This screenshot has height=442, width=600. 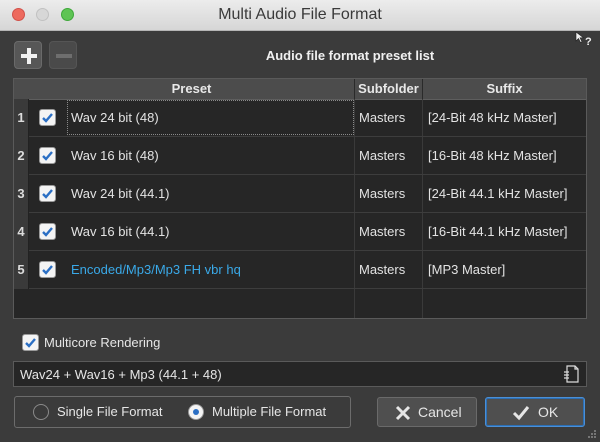 What do you see at coordinates (403, 413) in the screenshot?
I see `x-mark-icon` at bounding box center [403, 413].